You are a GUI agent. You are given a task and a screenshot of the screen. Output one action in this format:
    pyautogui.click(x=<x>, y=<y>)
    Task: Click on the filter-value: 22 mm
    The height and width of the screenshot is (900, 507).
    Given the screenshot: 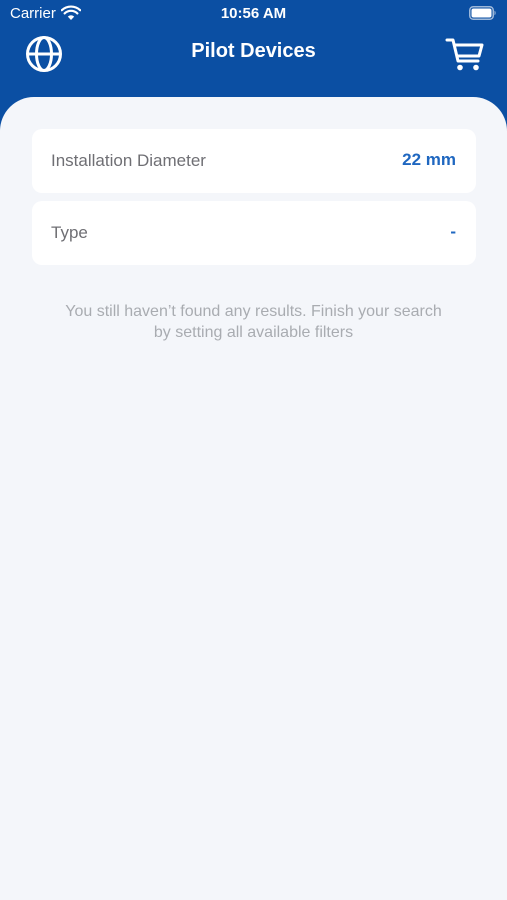 What is the action you would take?
    pyautogui.click(x=429, y=159)
    